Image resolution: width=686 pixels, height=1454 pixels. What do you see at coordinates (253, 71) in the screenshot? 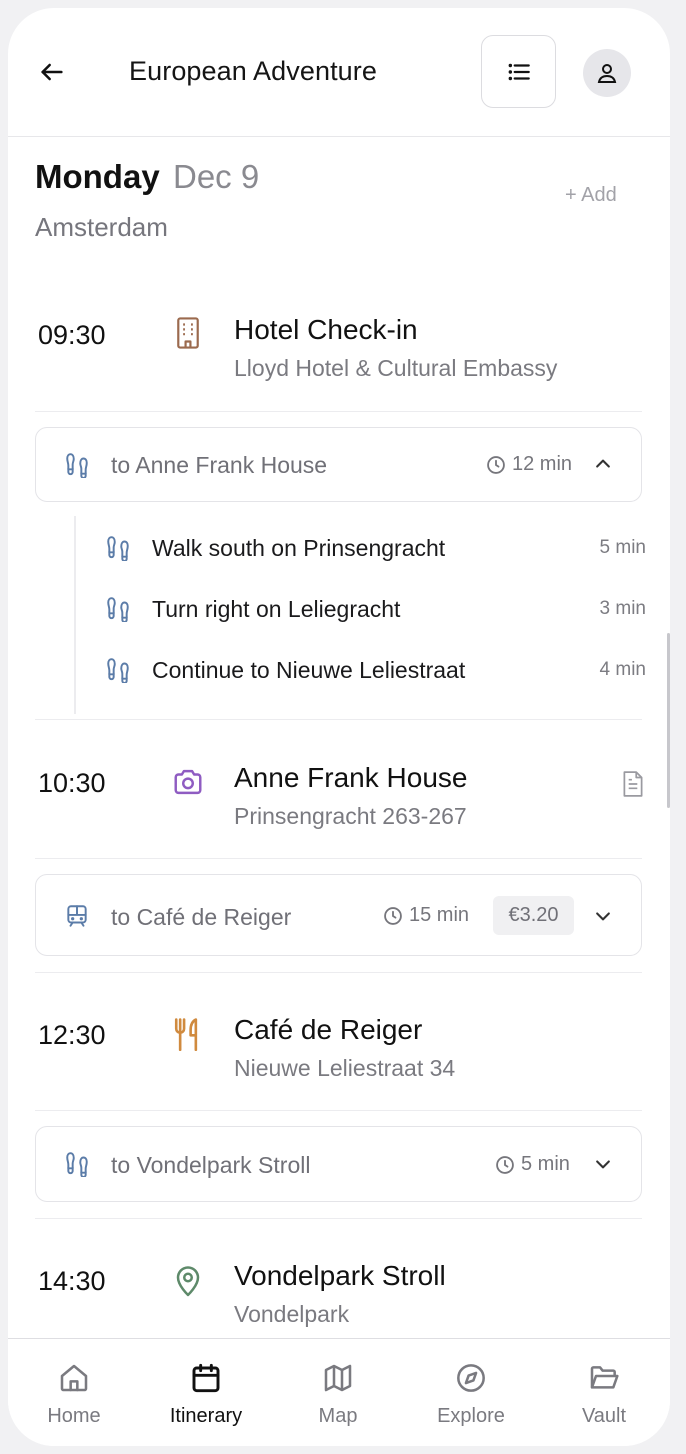
I see `page-title: European Adventure` at bounding box center [253, 71].